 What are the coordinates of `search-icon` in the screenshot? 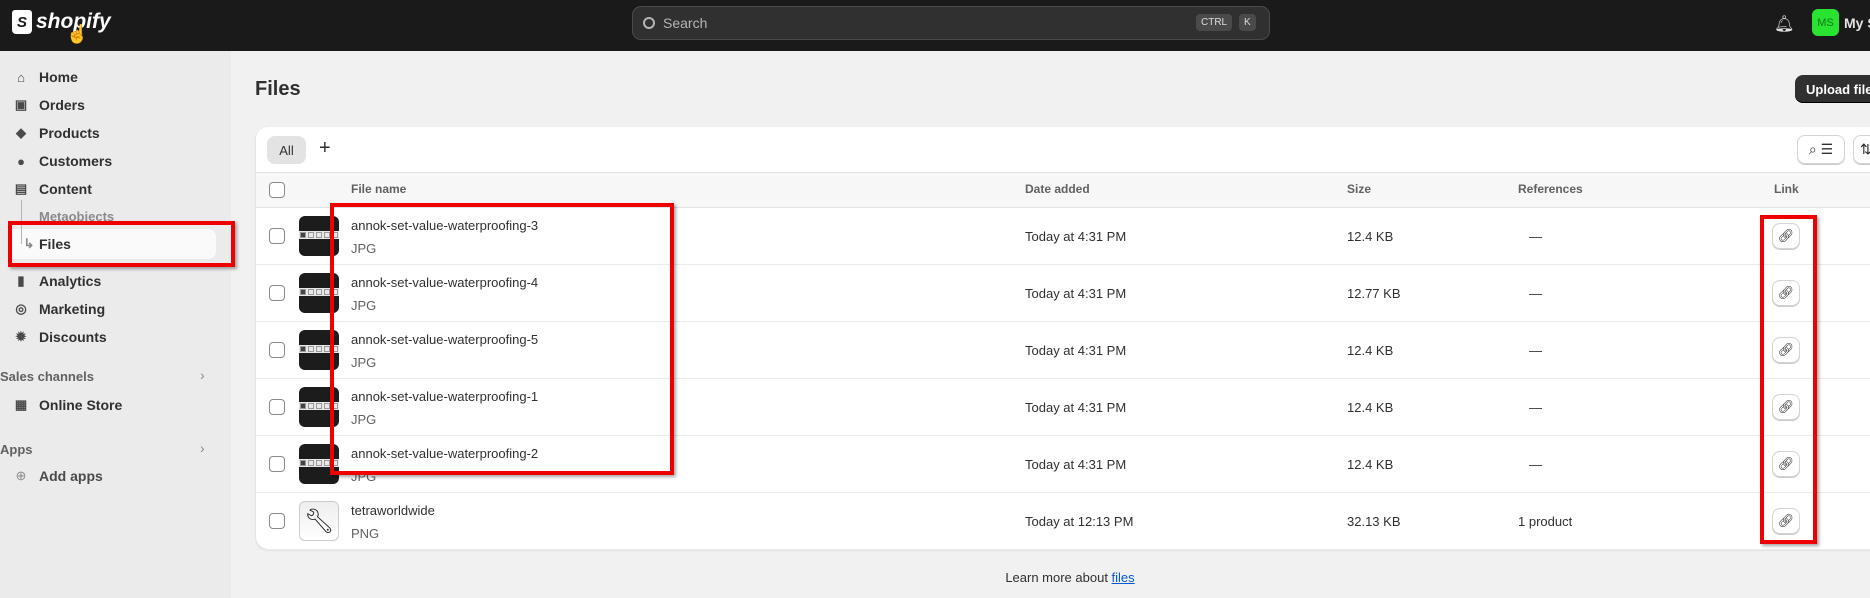 It's located at (649, 23).